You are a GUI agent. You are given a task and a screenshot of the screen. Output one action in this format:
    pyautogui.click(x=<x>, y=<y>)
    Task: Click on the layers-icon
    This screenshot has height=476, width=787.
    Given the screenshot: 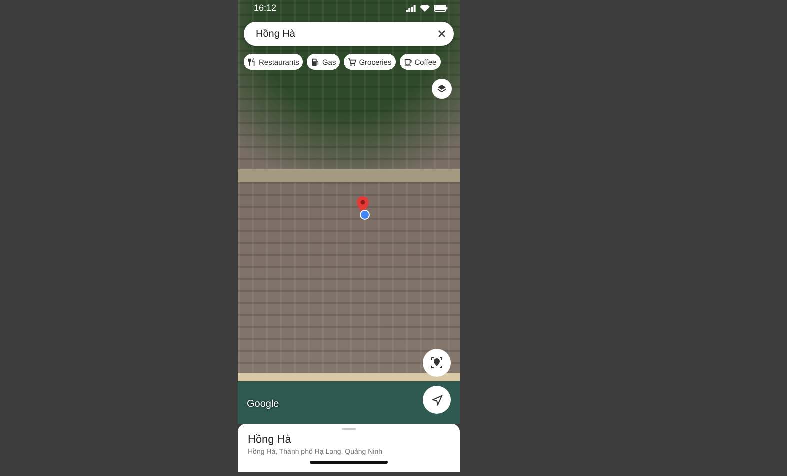 What is the action you would take?
    pyautogui.click(x=442, y=89)
    